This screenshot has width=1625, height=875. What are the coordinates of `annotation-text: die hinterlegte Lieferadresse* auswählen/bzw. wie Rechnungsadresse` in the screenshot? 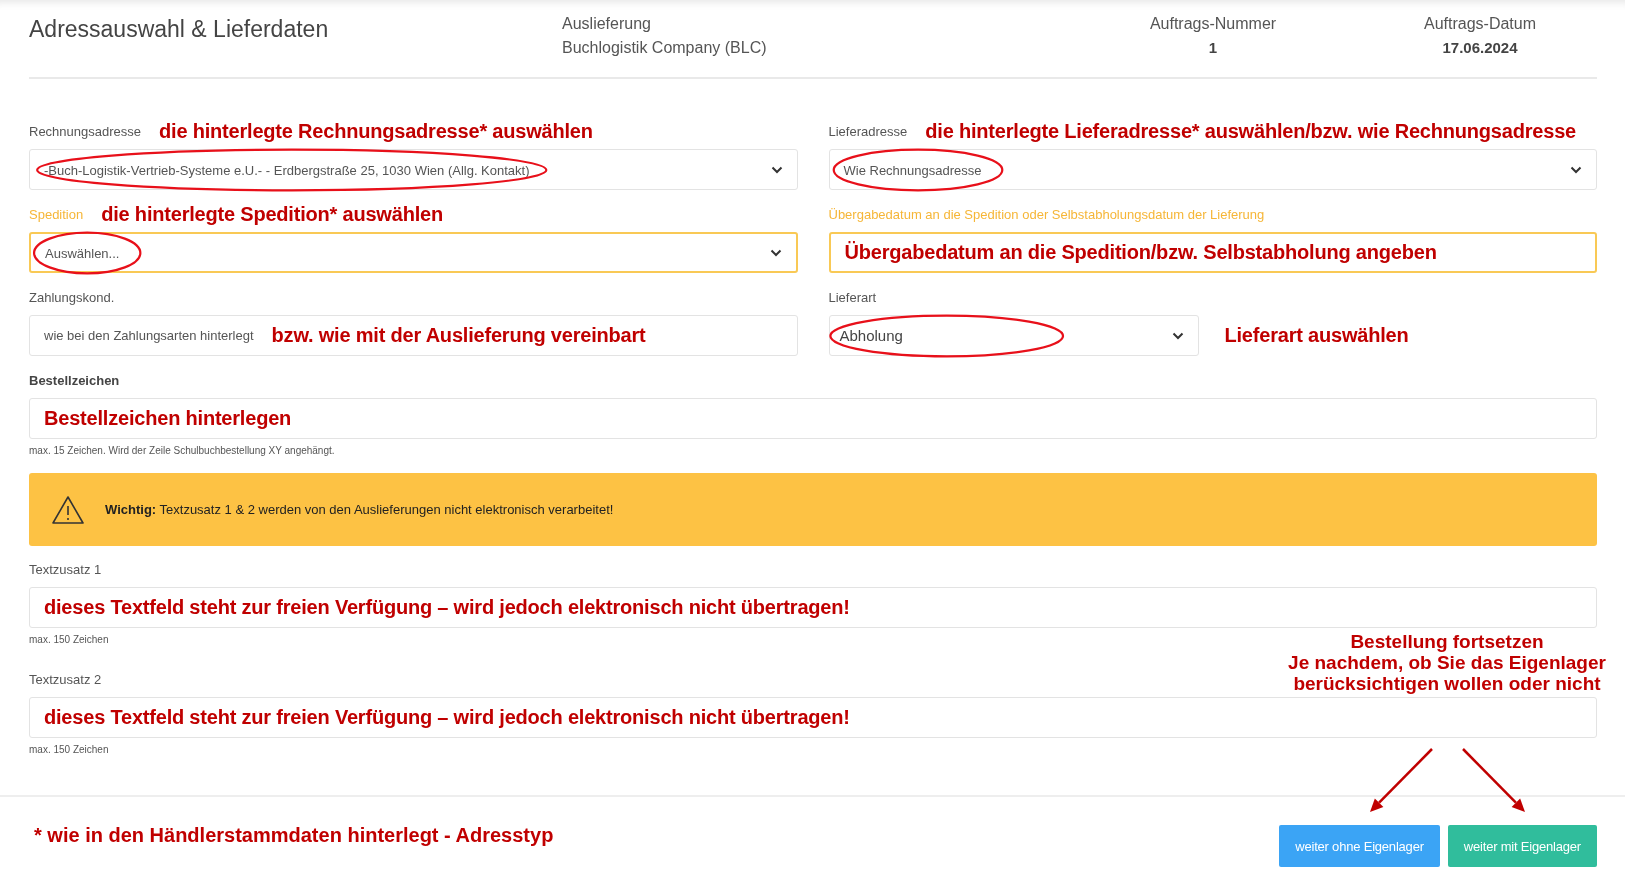 It's located at (1250, 131).